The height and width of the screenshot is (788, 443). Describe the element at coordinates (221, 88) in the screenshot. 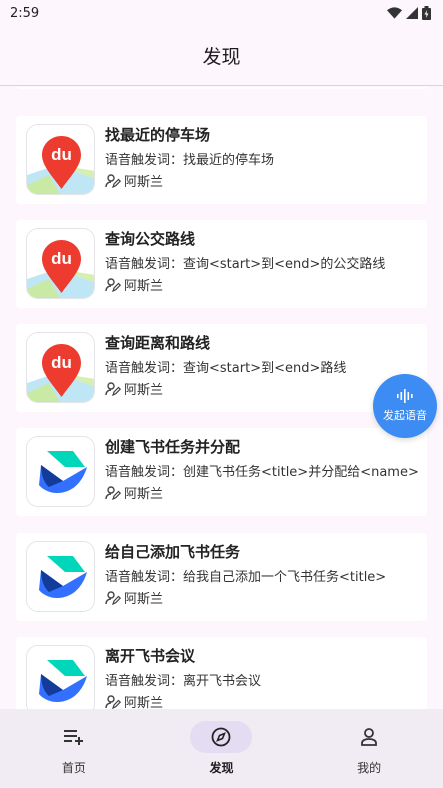

I see `list-item-partial` at that location.